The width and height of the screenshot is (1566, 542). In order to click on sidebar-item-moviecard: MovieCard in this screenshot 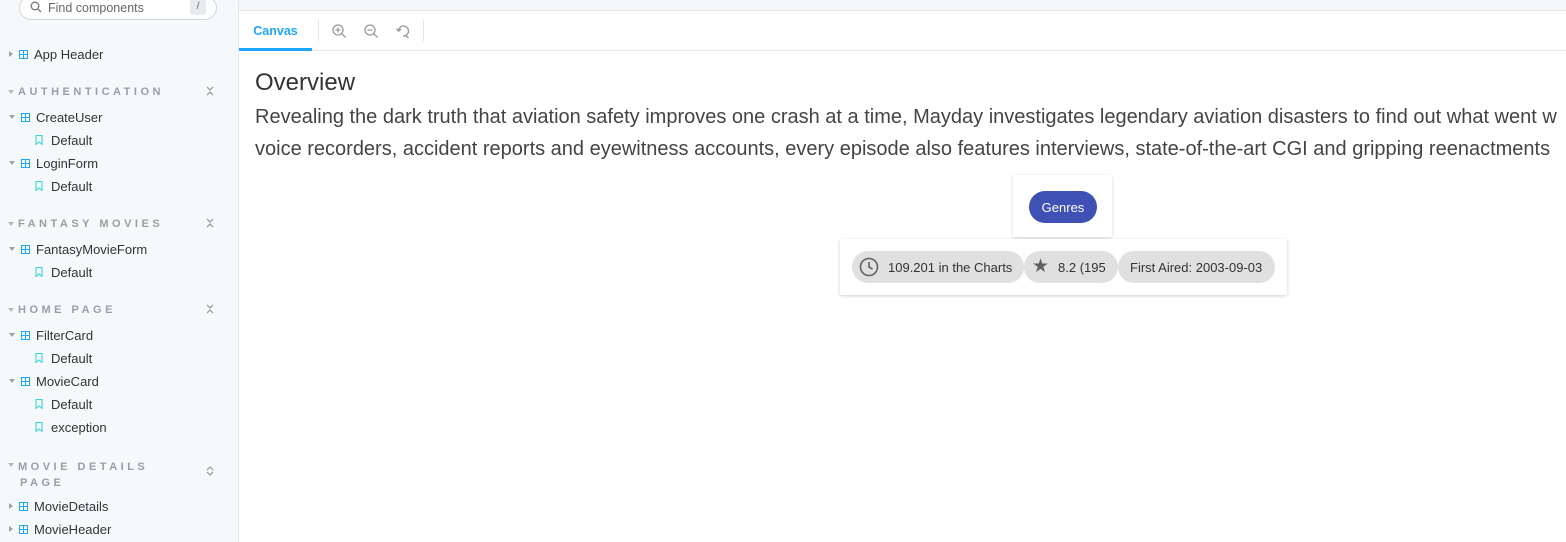, I will do `click(54, 381)`.